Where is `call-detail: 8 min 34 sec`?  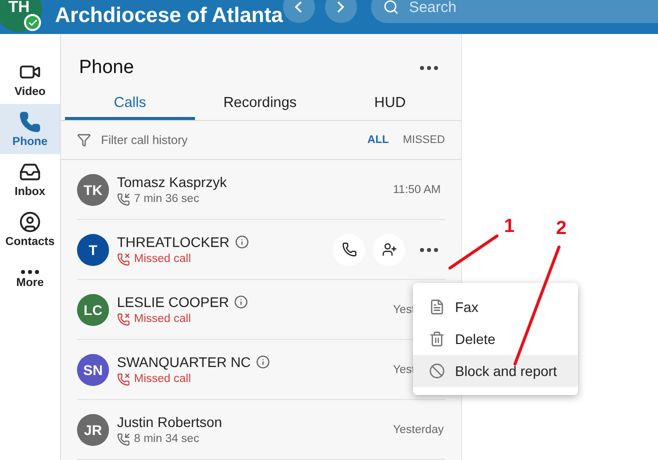 call-detail: 8 min 34 sec is located at coordinates (167, 439).